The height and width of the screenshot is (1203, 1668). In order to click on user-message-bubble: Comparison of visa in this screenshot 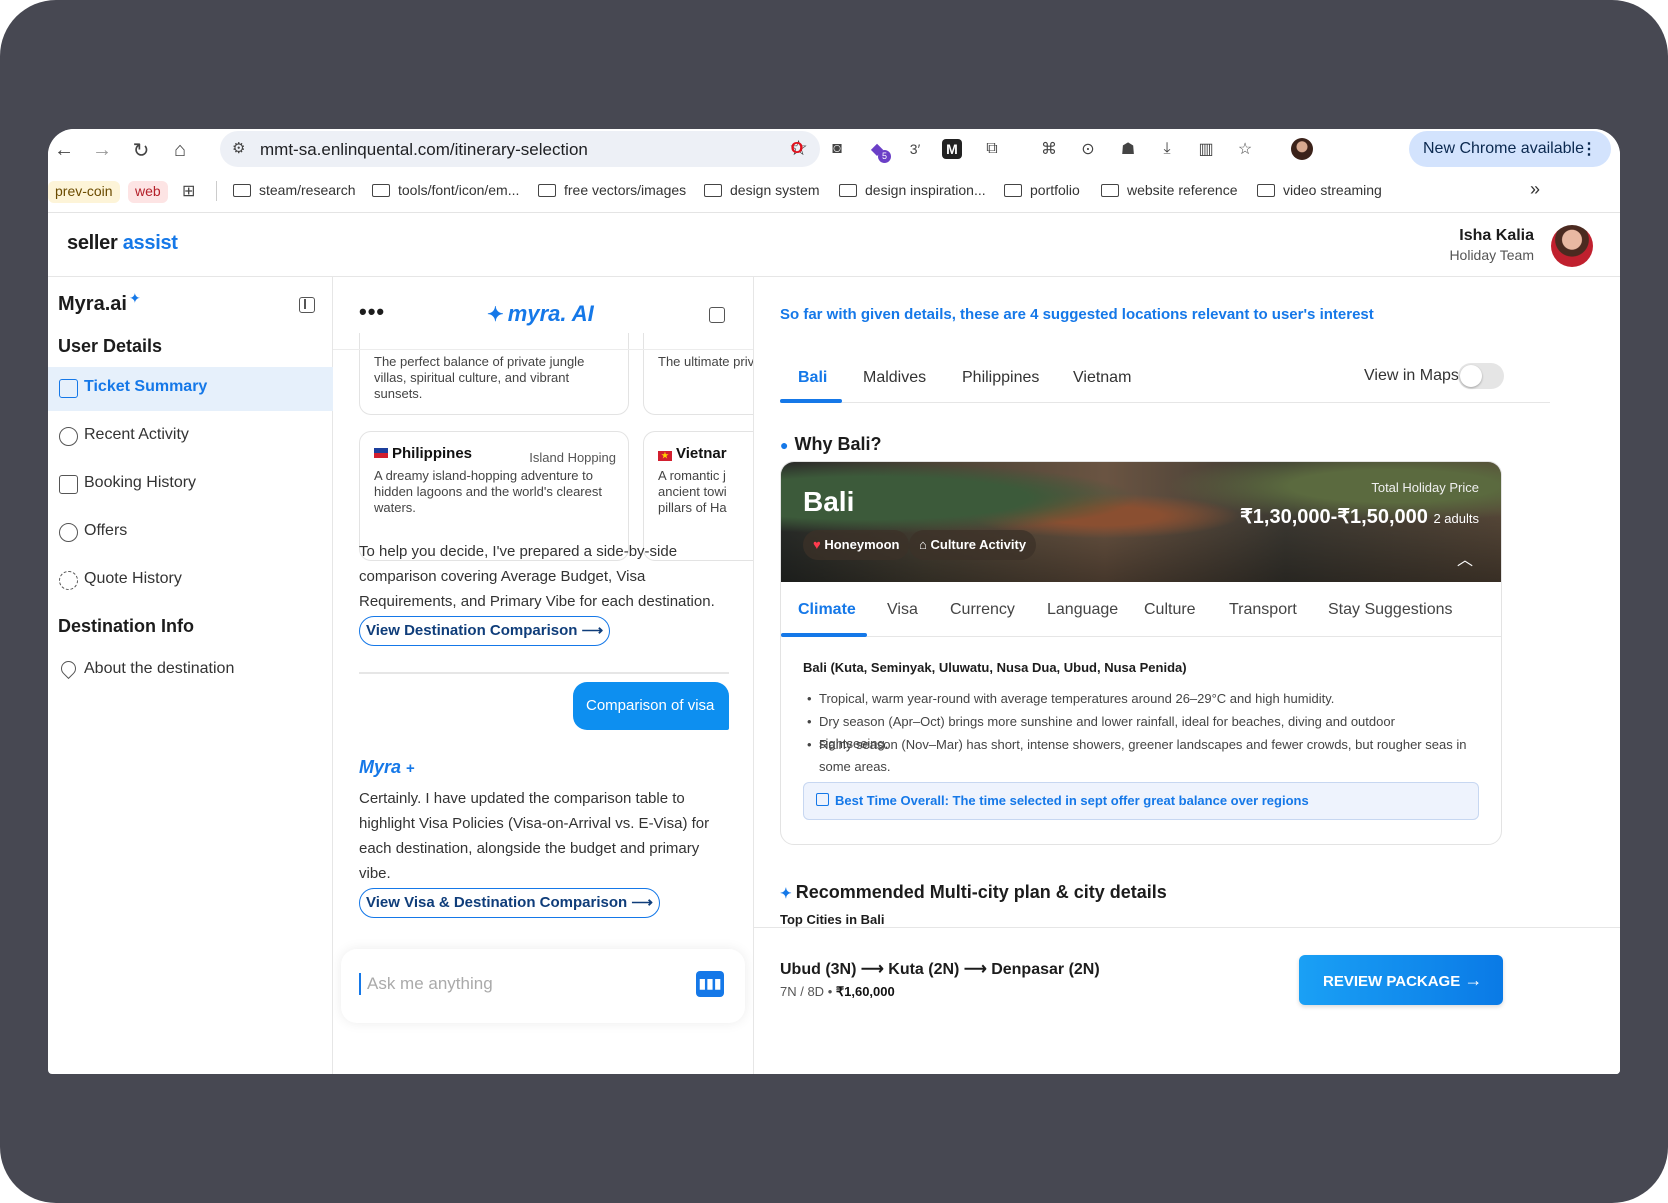, I will do `click(651, 706)`.